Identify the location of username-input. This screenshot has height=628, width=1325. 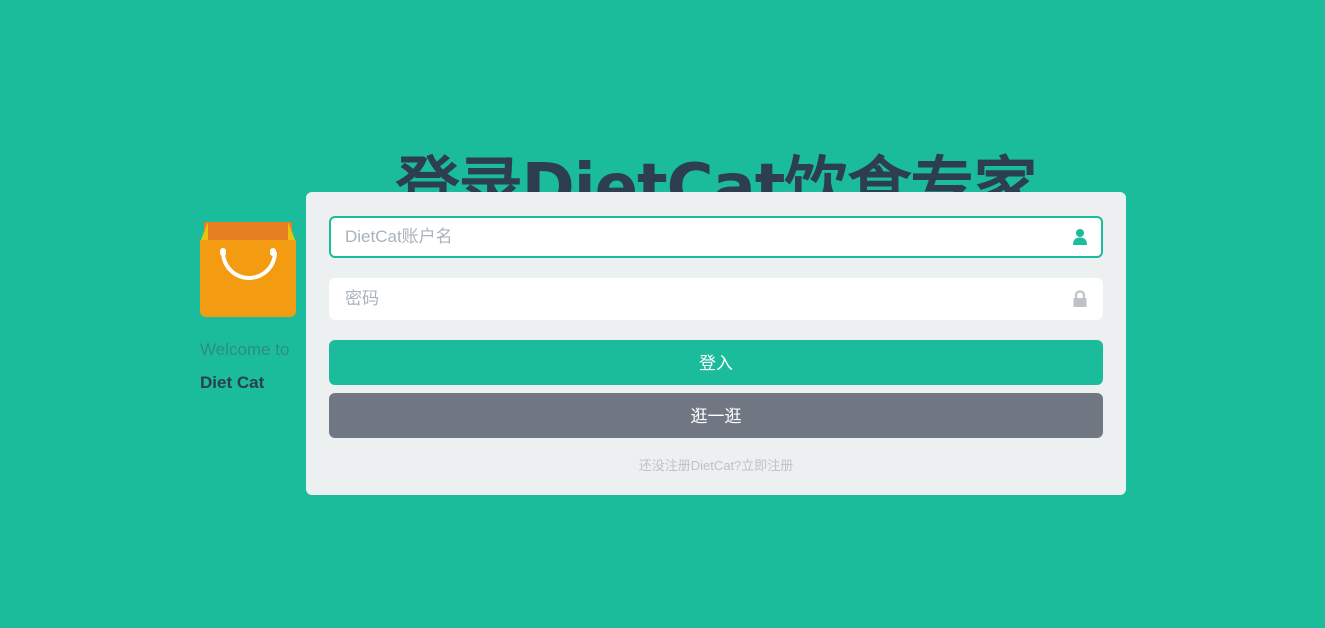
(716, 237).